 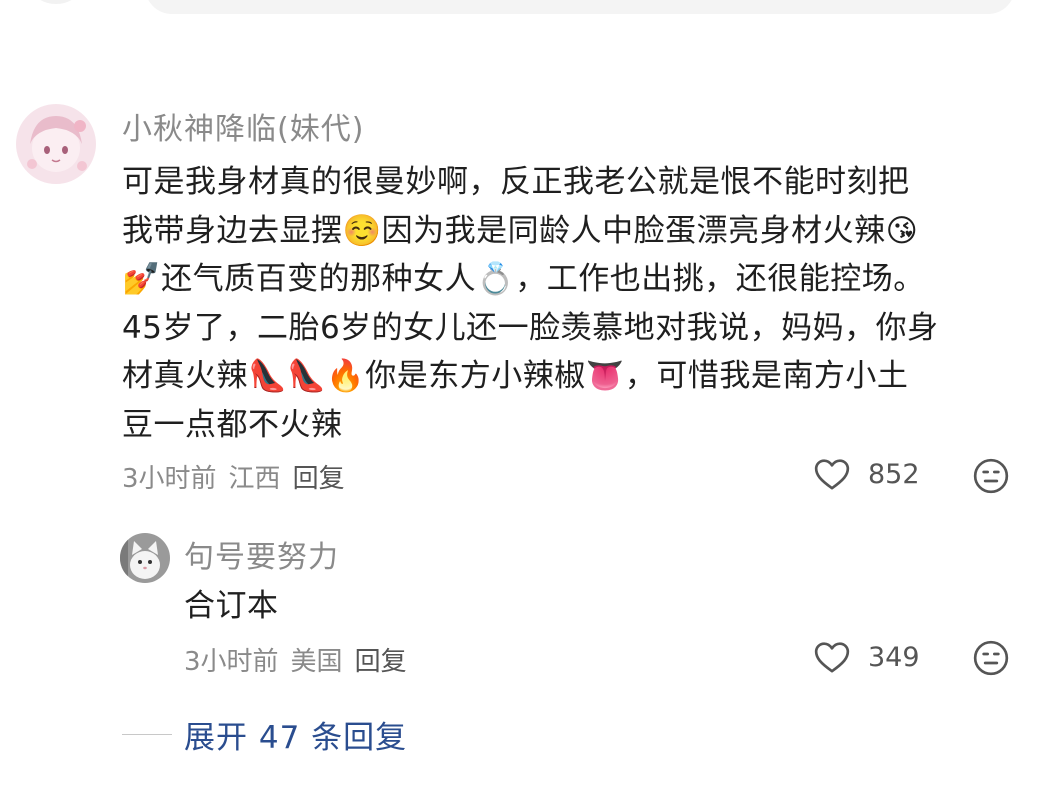 I want to click on main-comment-username: 小秋神降临(妹代), so click(x=243, y=126).